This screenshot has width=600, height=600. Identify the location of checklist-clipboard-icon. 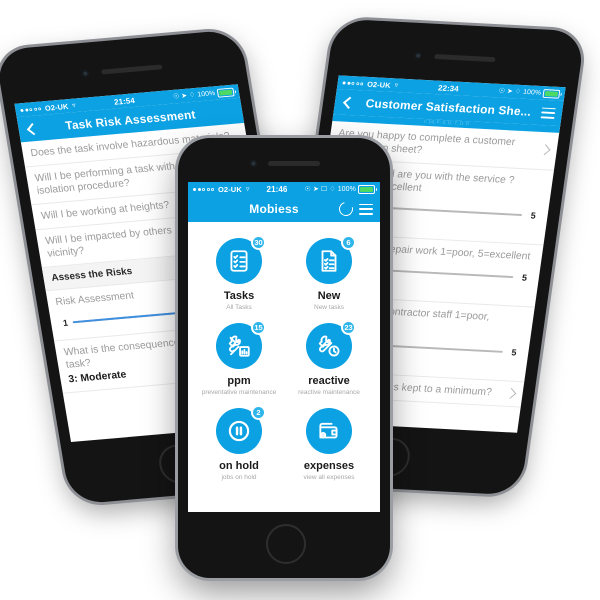
(239, 261).